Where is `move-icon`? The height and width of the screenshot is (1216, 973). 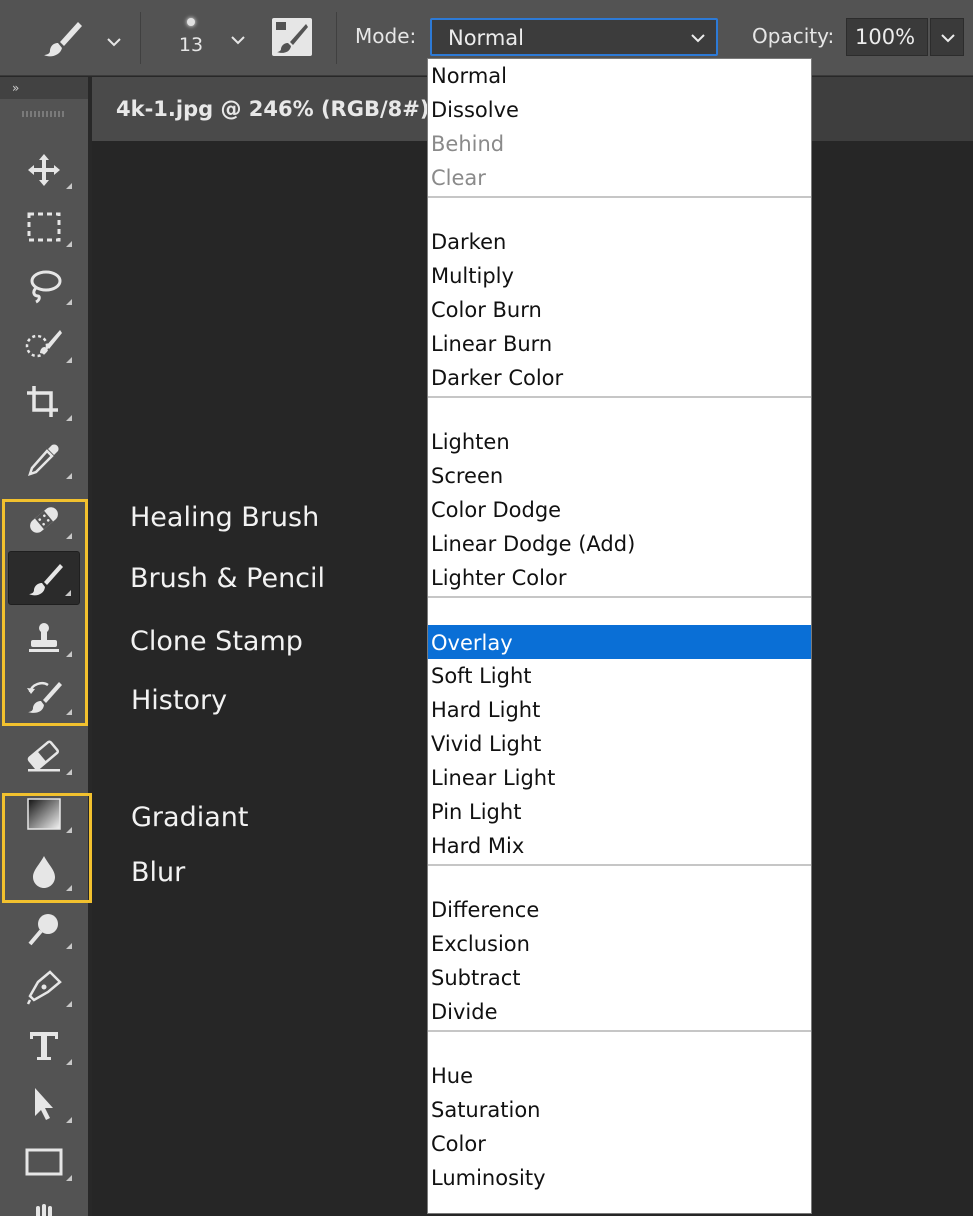 move-icon is located at coordinates (44, 170).